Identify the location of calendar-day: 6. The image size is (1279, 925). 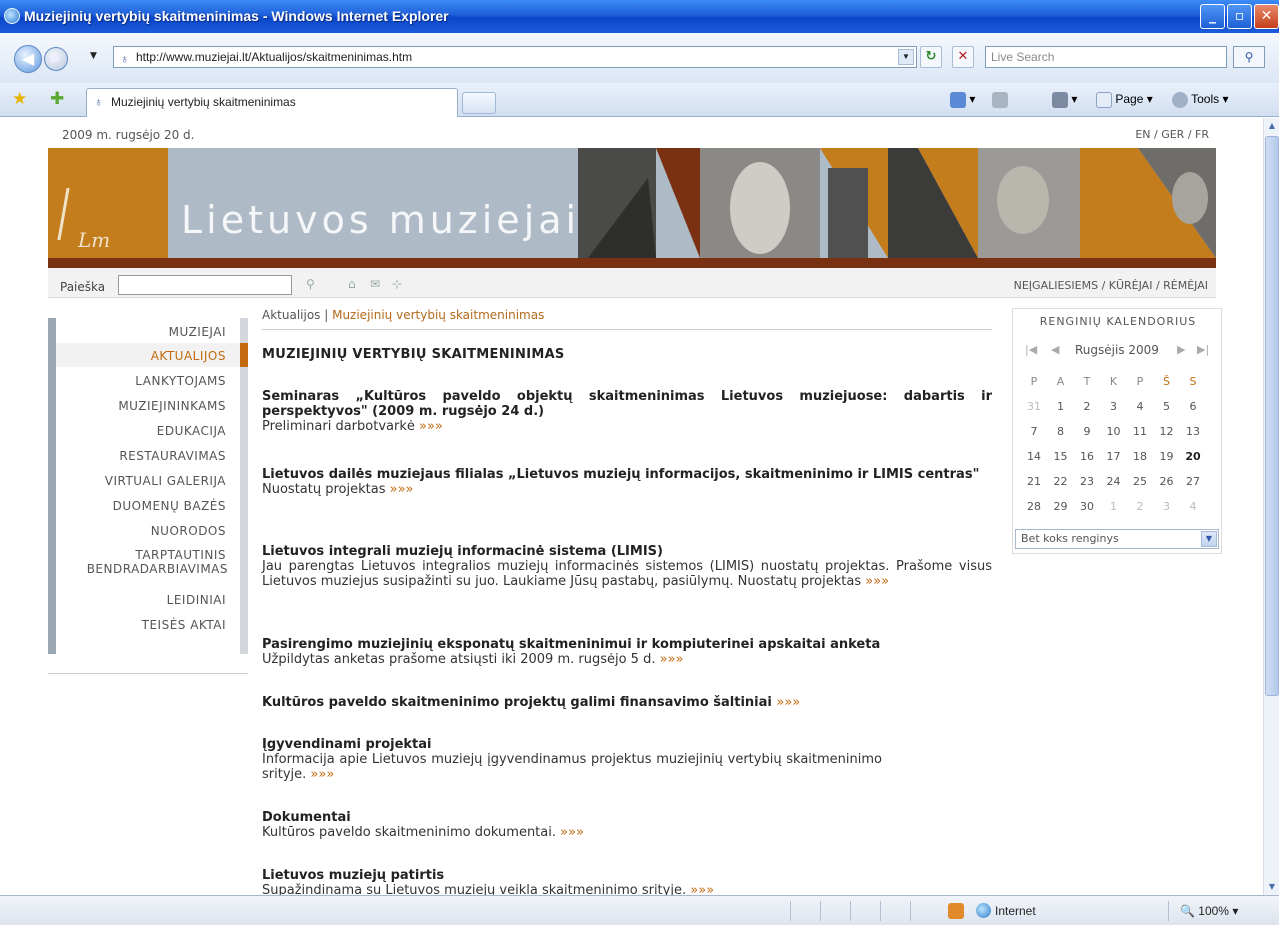
(1193, 407).